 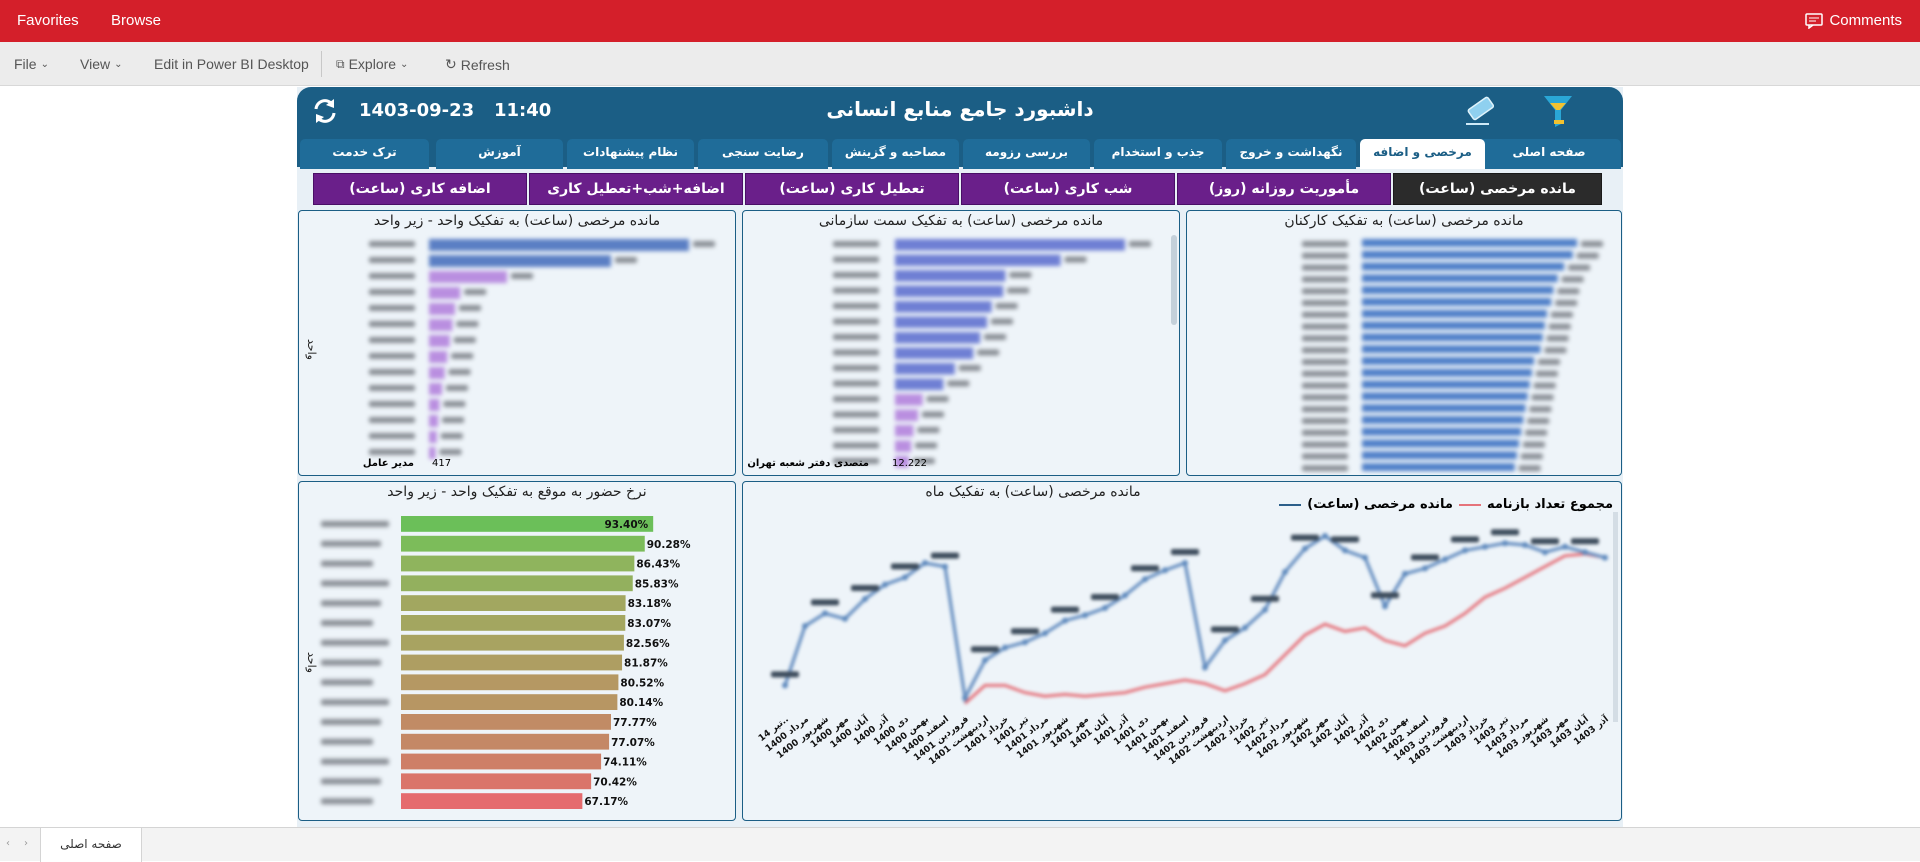 I want to click on tab-recruitment: جذب و استخدام, so click(x=1158, y=154).